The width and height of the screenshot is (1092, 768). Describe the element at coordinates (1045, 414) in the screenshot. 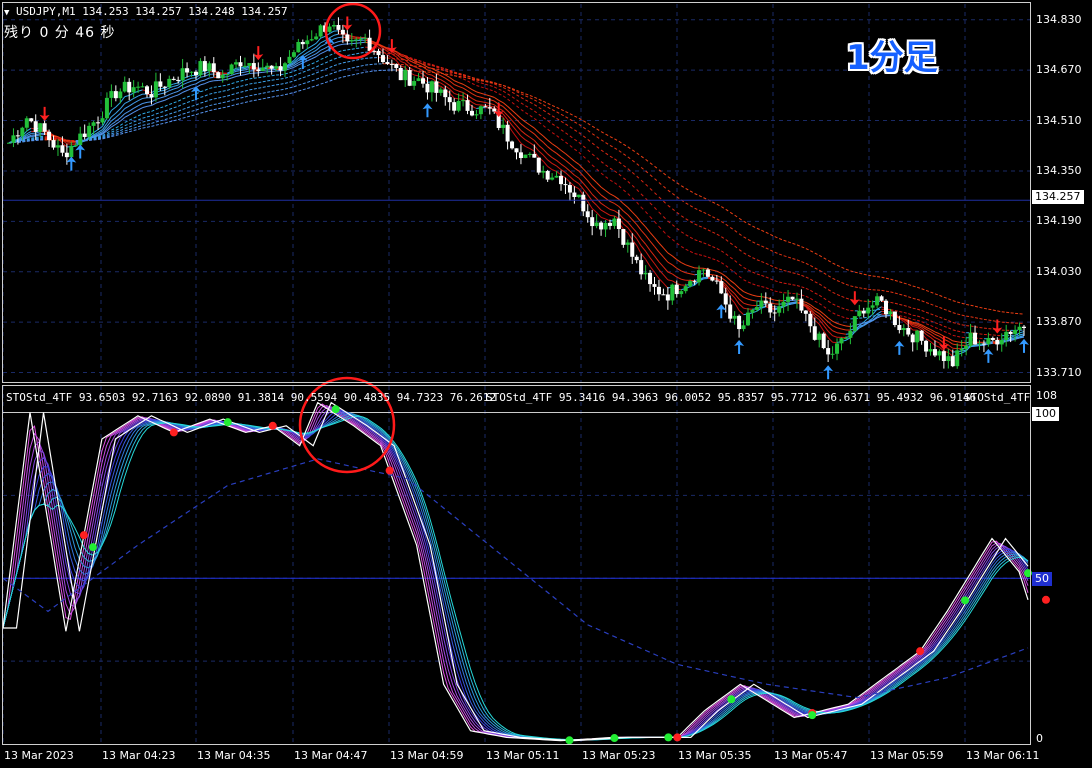

I see `indicator-level-100: 100` at that location.